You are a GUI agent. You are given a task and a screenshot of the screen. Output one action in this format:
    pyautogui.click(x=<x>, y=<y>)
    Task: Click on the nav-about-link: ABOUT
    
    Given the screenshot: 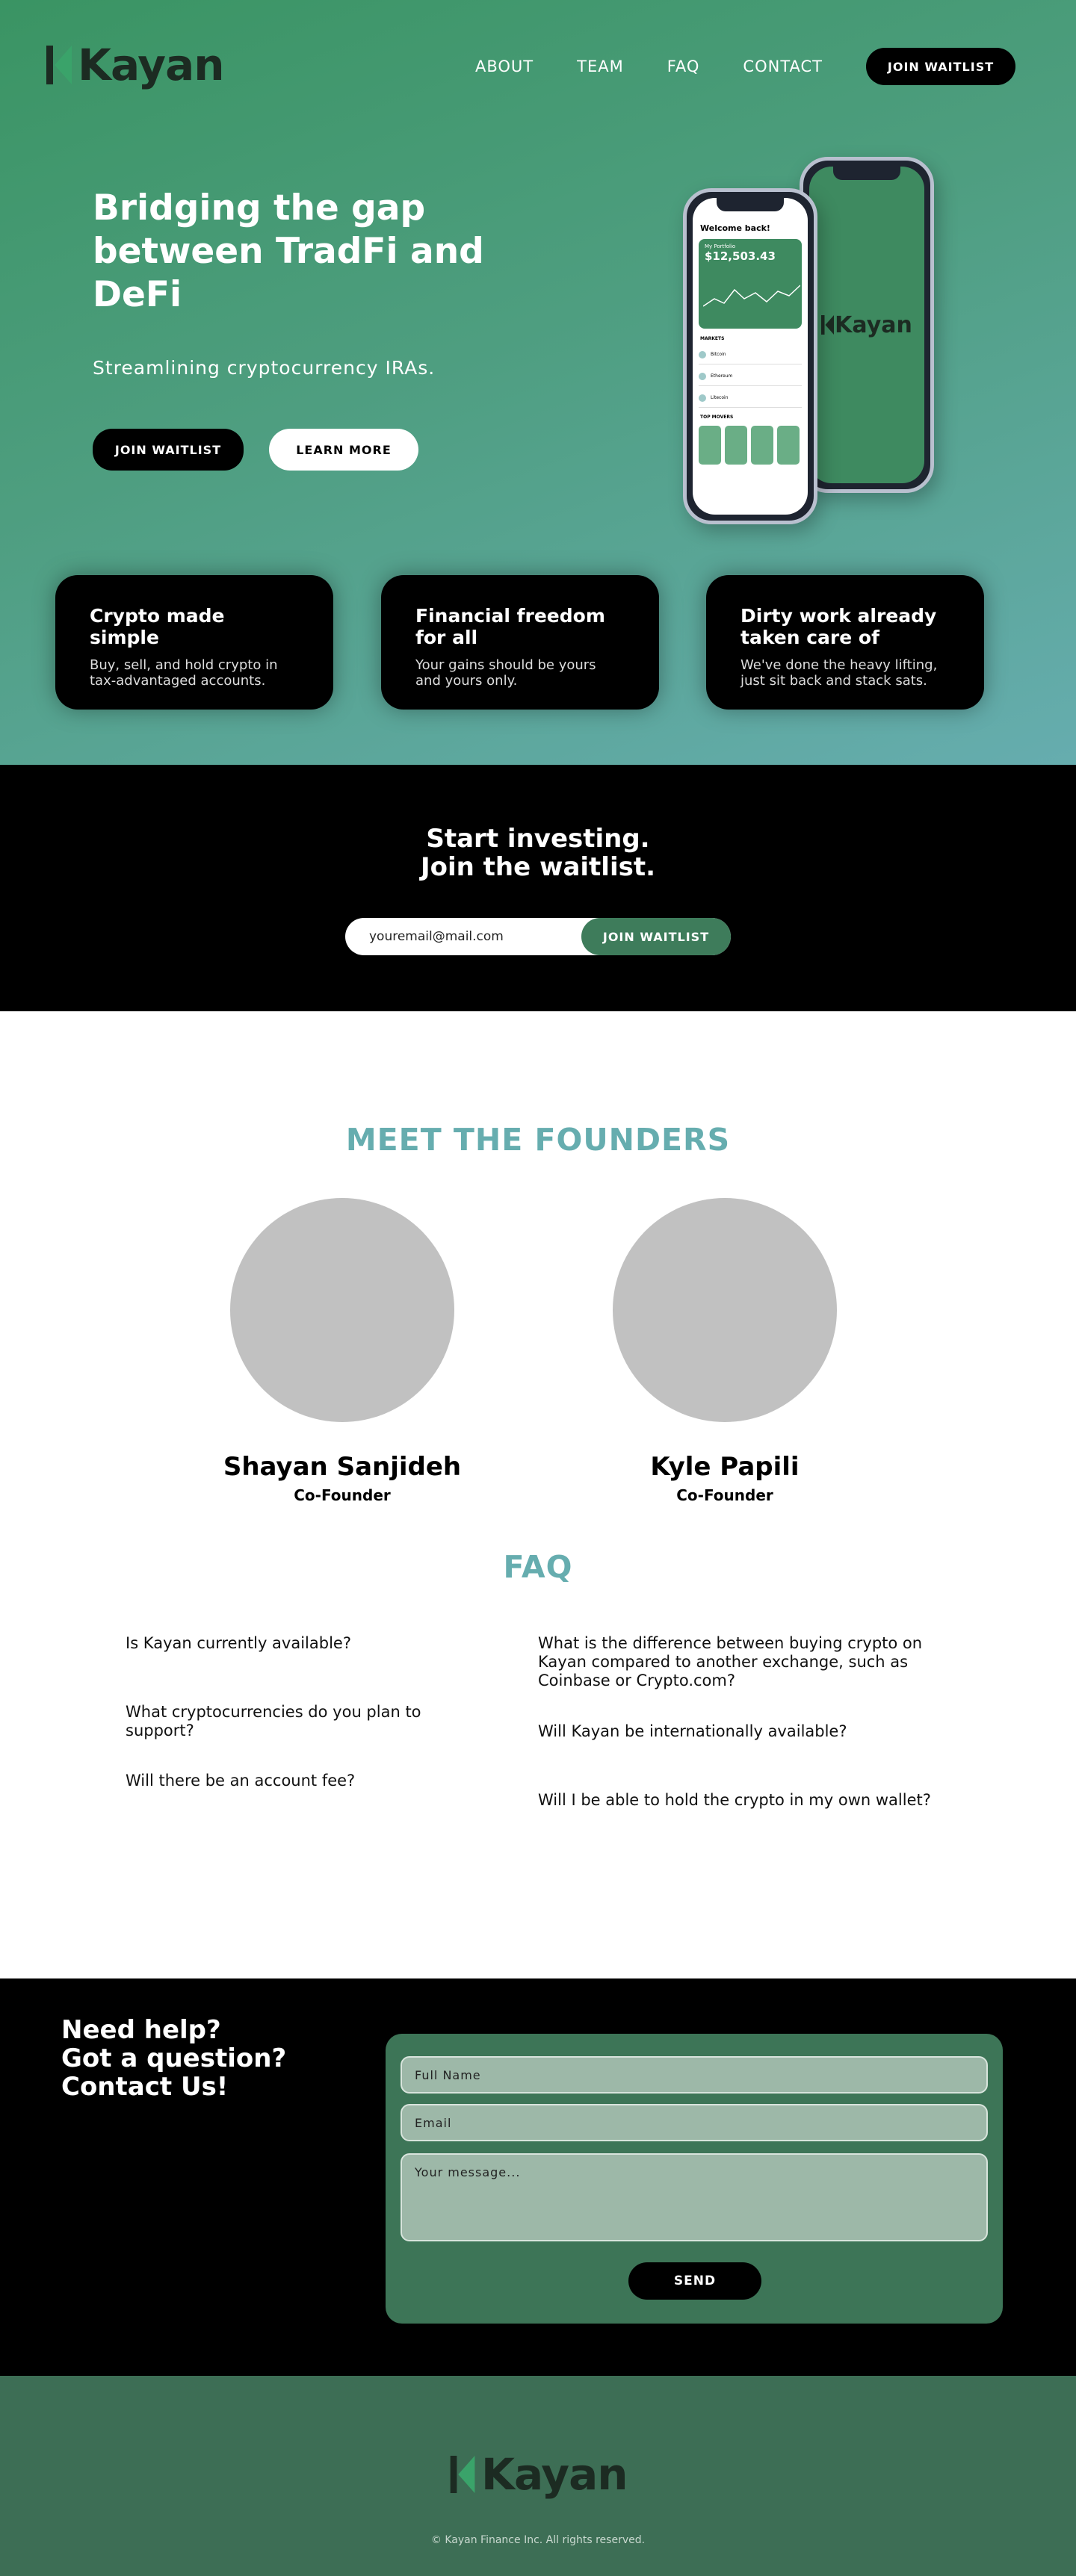 What is the action you would take?
    pyautogui.click(x=505, y=67)
    